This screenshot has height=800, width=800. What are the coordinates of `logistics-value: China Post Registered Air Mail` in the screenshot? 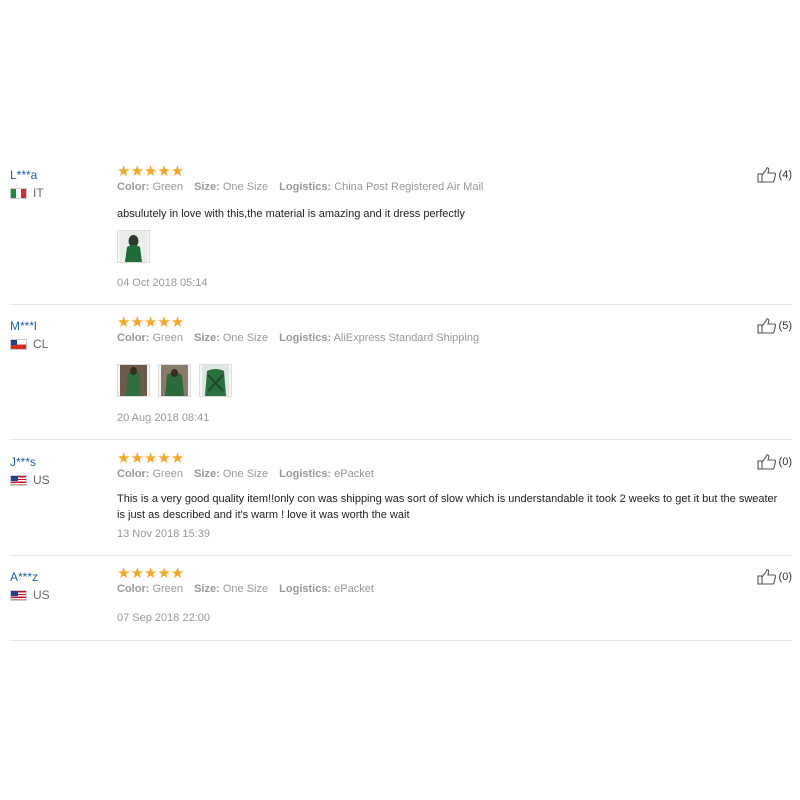 It's located at (409, 187).